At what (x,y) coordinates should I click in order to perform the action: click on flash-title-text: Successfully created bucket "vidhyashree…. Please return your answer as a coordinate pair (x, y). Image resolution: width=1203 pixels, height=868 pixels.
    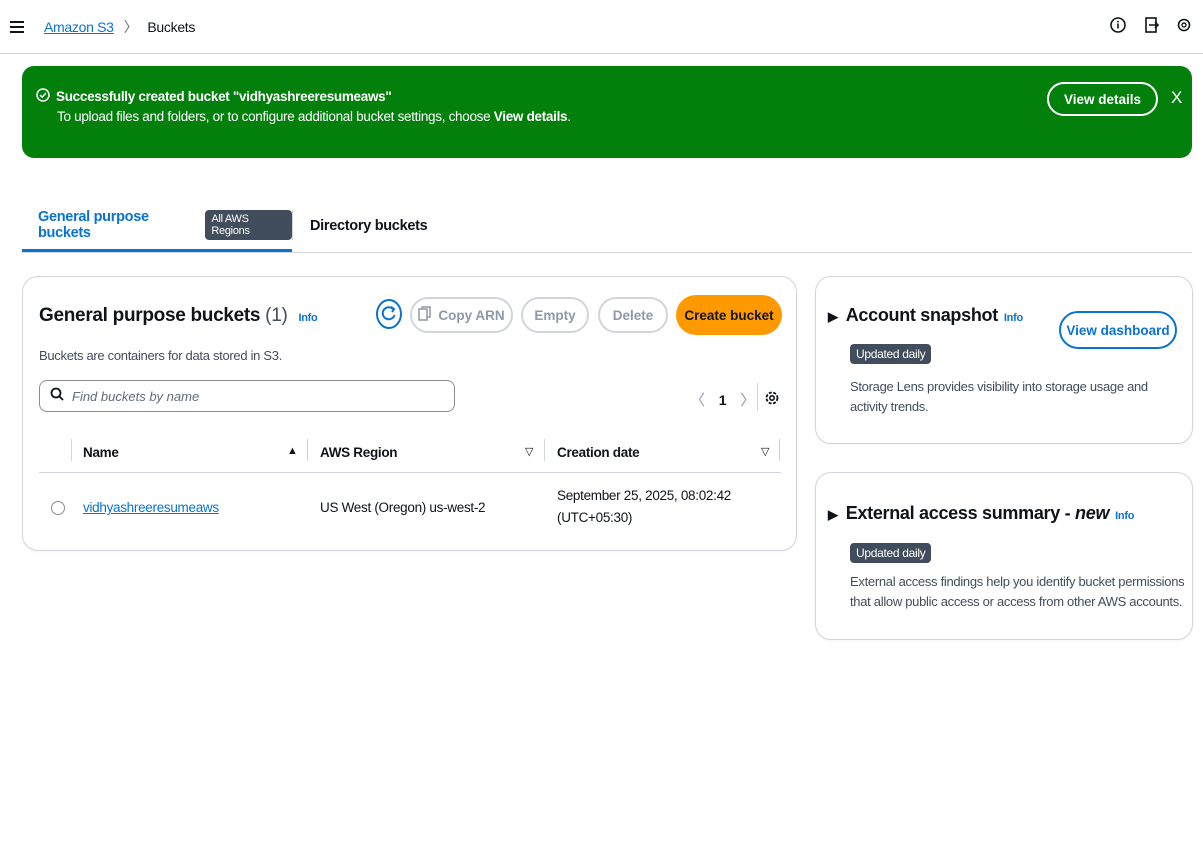
    Looking at the image, I should click on (224, 96).